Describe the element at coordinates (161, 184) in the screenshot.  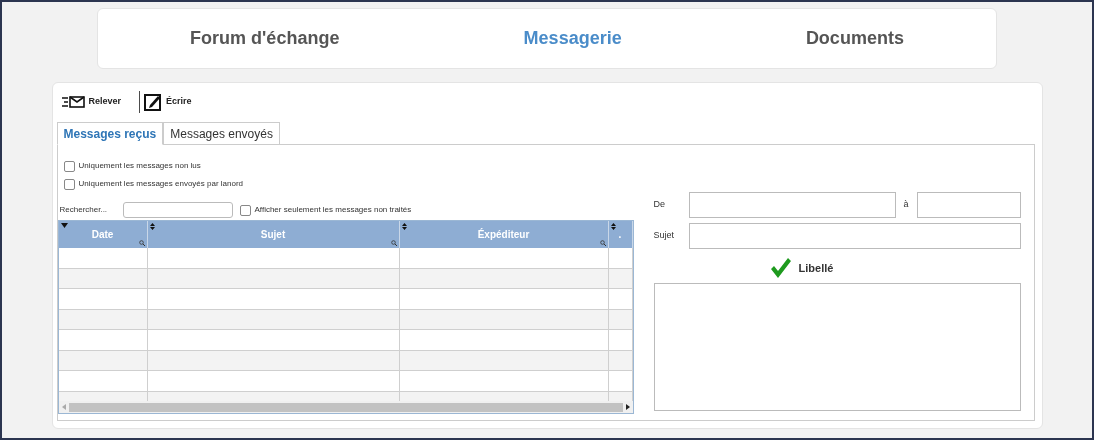
I see `filter-label: Uniquement les messages envoyés par lanord` at that location.